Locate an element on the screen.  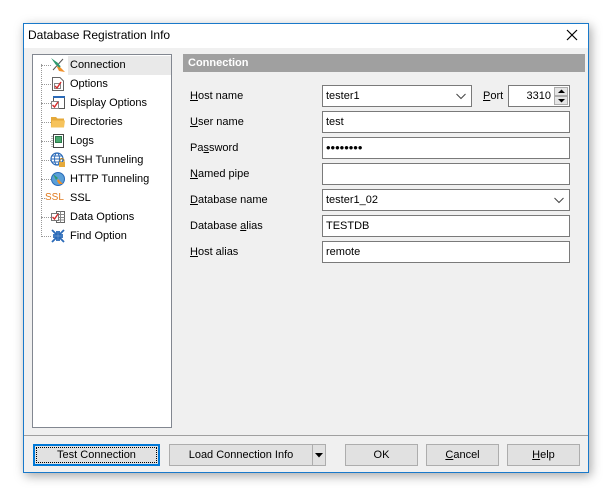
tree-item-label: Find Option is located at coordinates (98, 236).